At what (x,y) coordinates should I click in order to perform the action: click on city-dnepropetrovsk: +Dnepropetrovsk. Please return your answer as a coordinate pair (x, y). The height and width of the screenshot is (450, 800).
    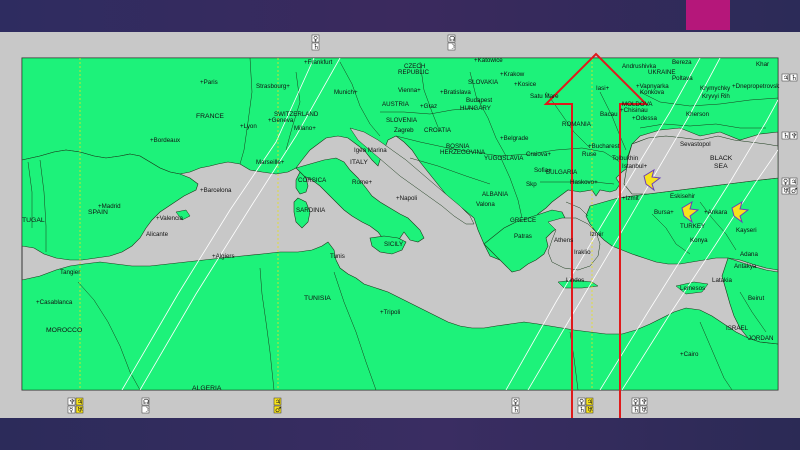
    Looking at the image, I should click on (756, 86).